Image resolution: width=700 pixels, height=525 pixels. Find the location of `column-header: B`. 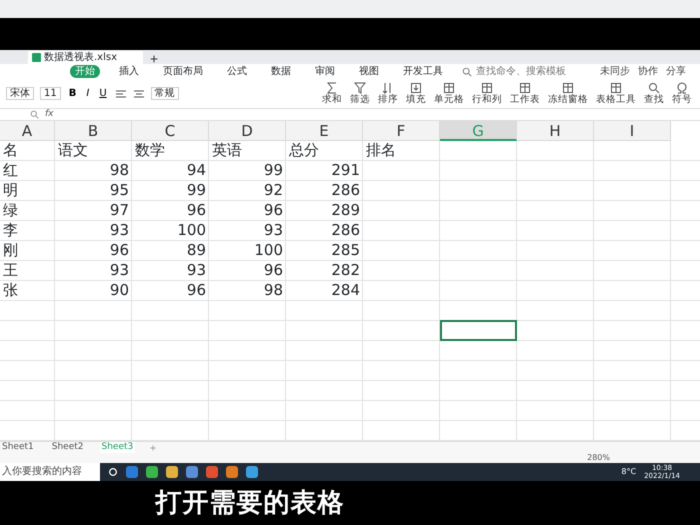

column-header: B is located at coordinates (93, 131).